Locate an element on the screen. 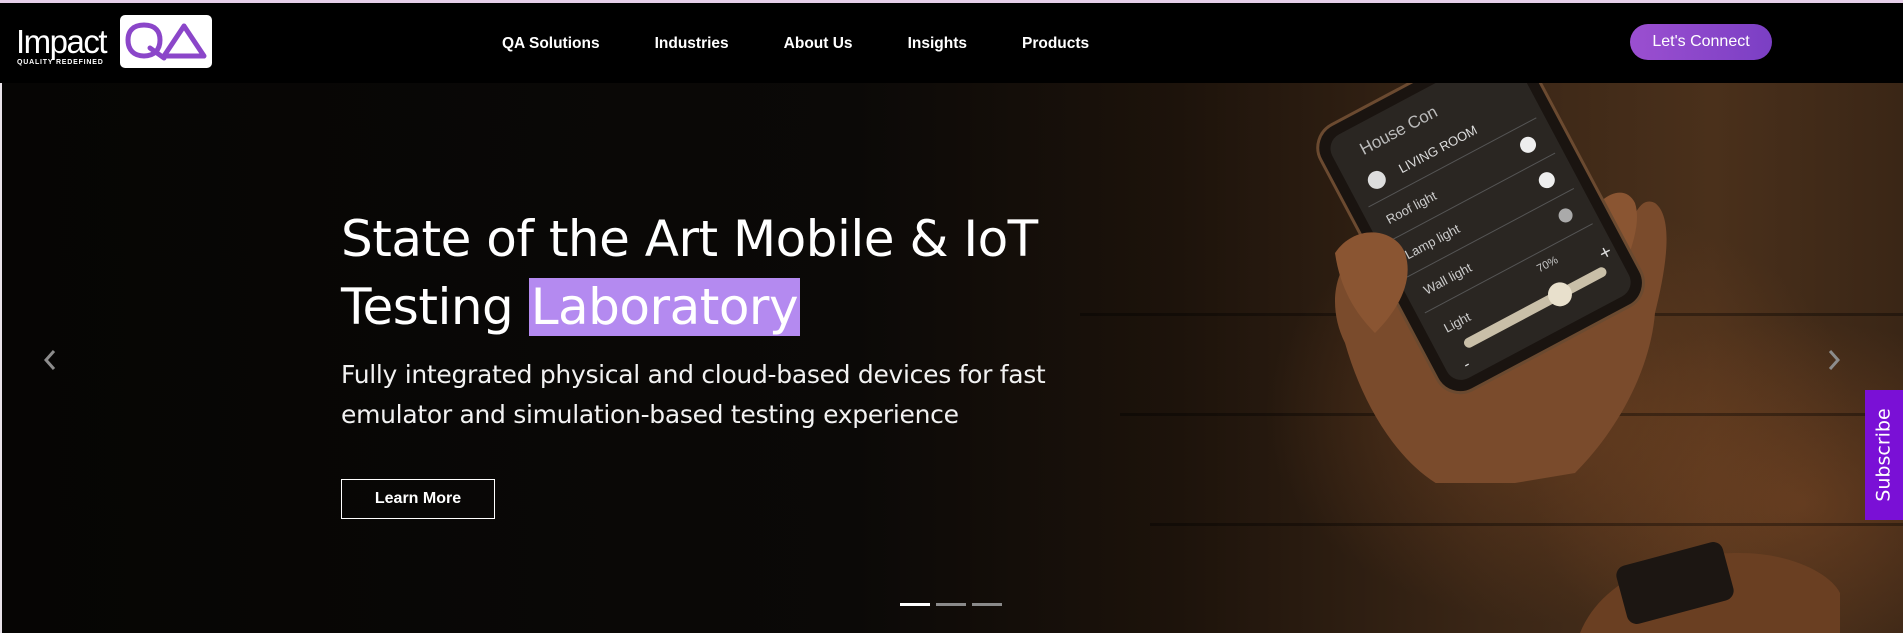  lets-connect-button: Let's Connect is located at coordinates (1701, 42).